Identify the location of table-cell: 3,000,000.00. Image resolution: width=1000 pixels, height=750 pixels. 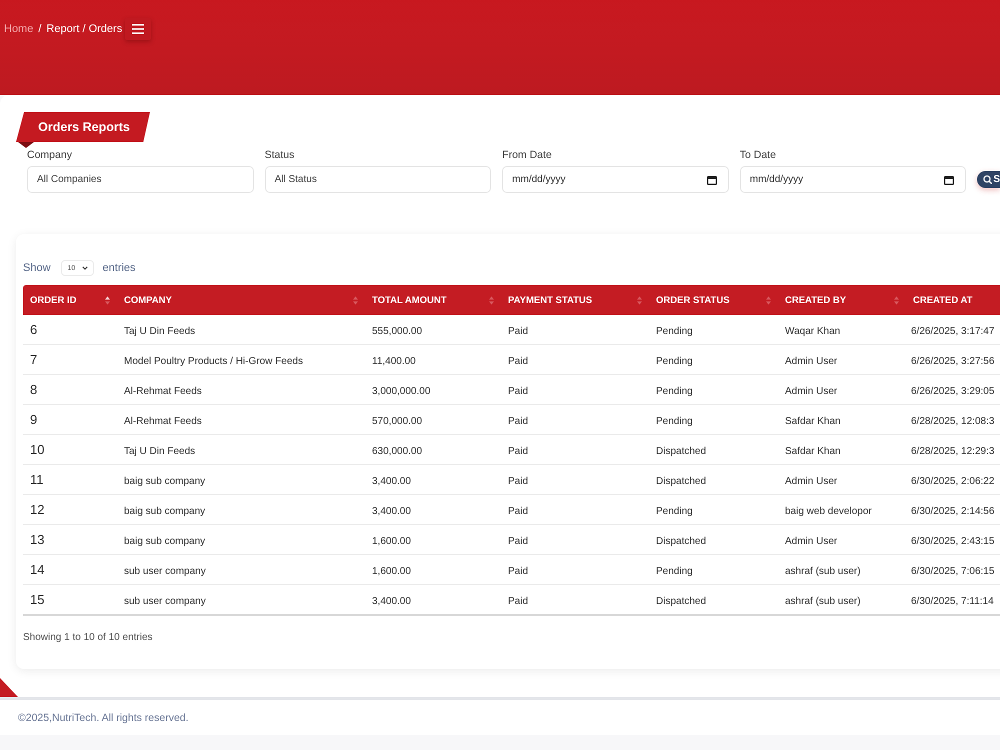
(401, 391).